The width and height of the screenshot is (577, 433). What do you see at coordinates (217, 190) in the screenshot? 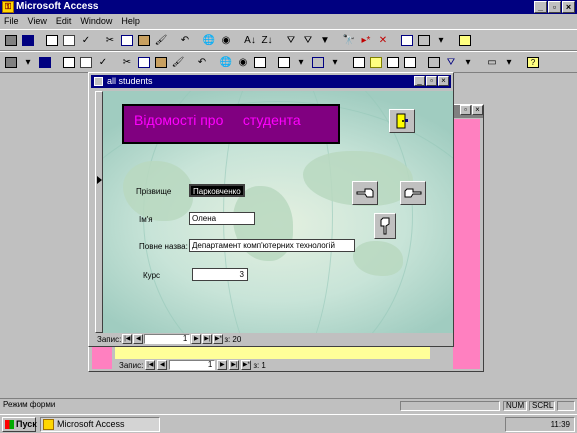
I see `surname-field: Парковченко` at bounding box center [217, 190].